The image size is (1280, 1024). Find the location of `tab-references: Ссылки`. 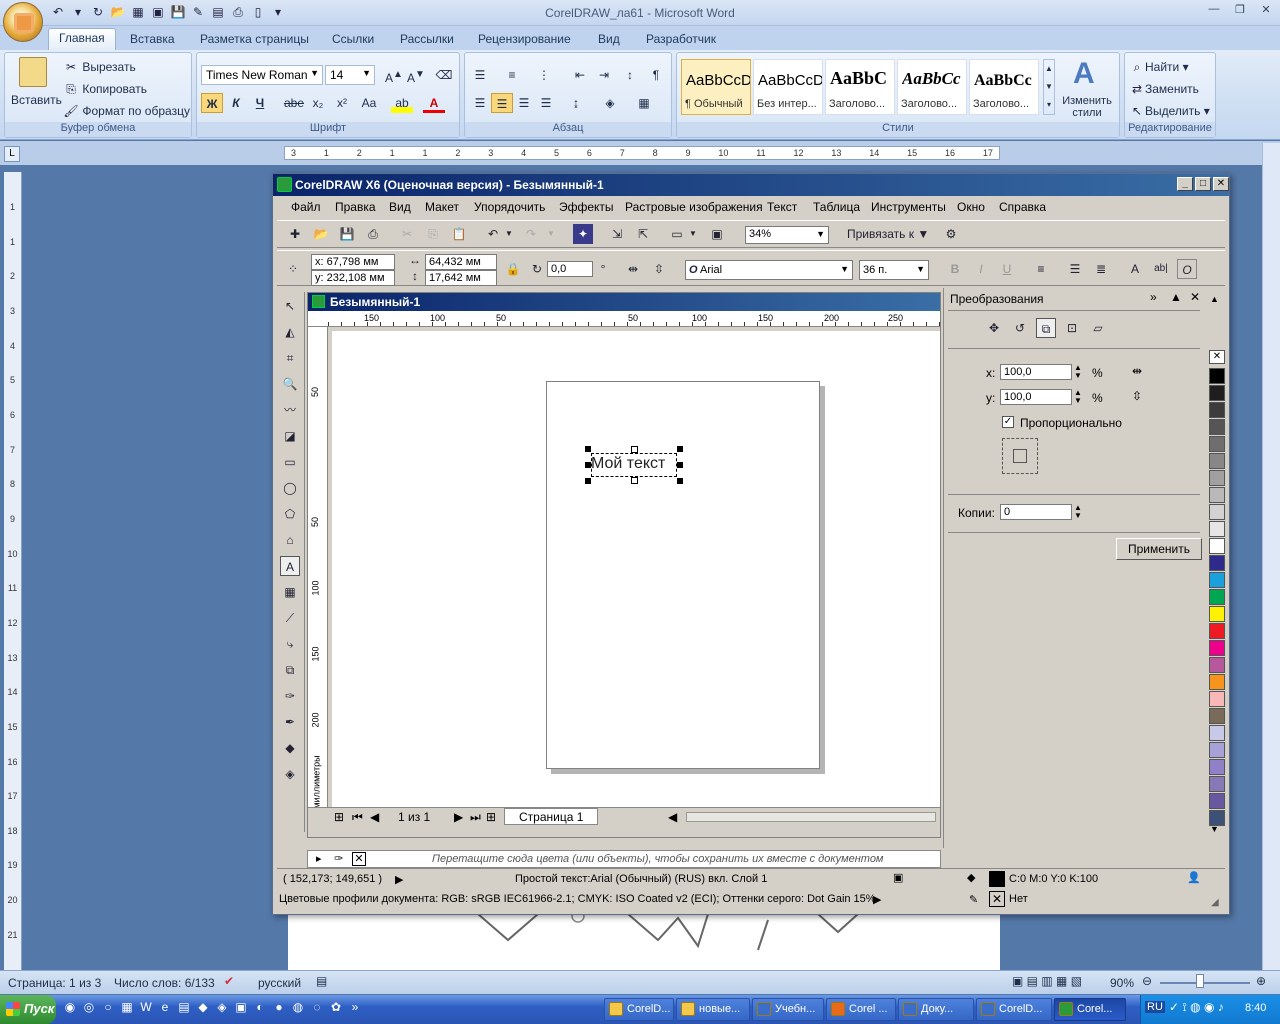

tab-references: Ссылки is located at coordinates (353, 40).